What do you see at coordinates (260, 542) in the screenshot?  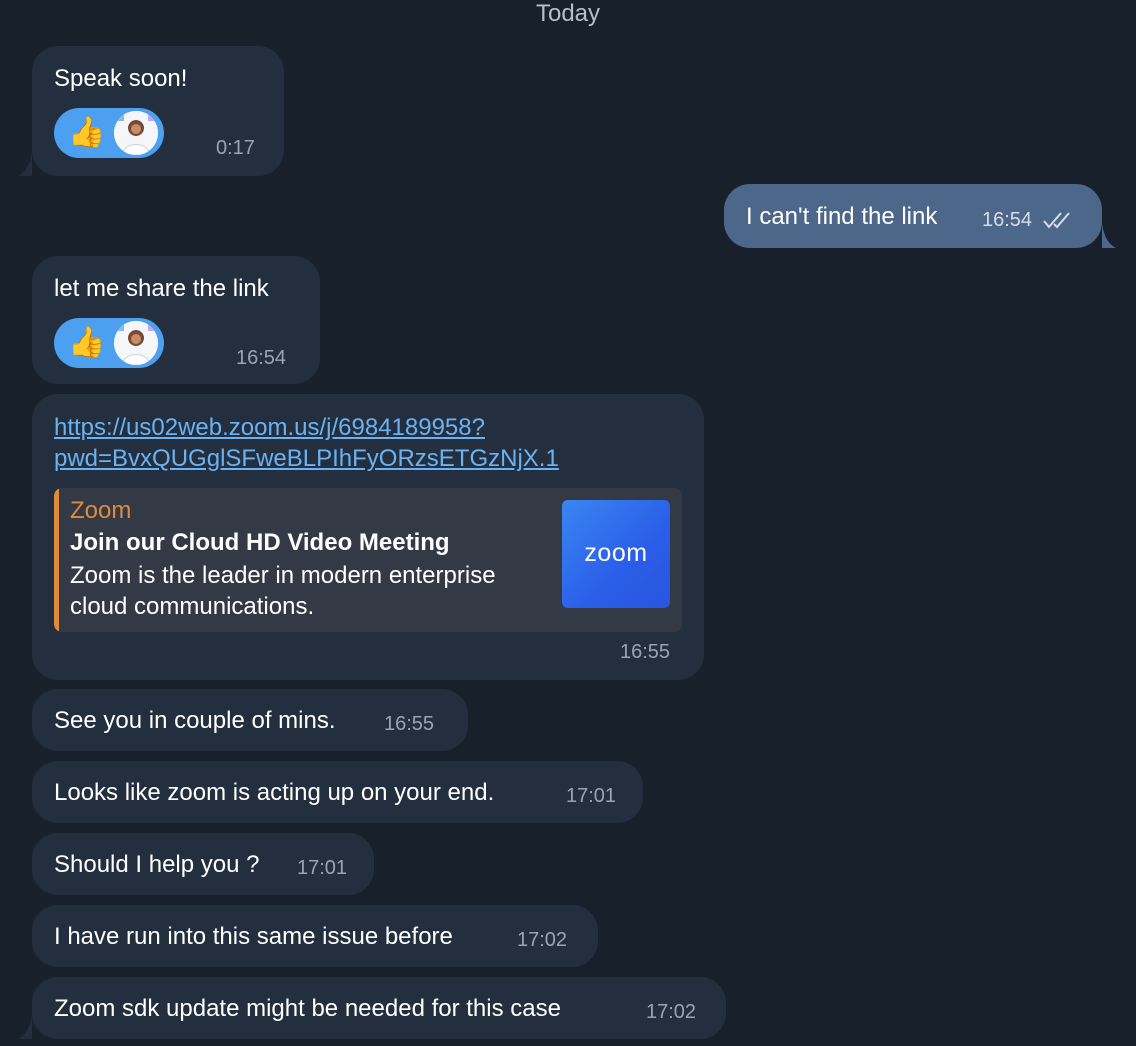 I see `preview-title: Join our Cloud HD Video Meeting` at bounding box center [260, 542].